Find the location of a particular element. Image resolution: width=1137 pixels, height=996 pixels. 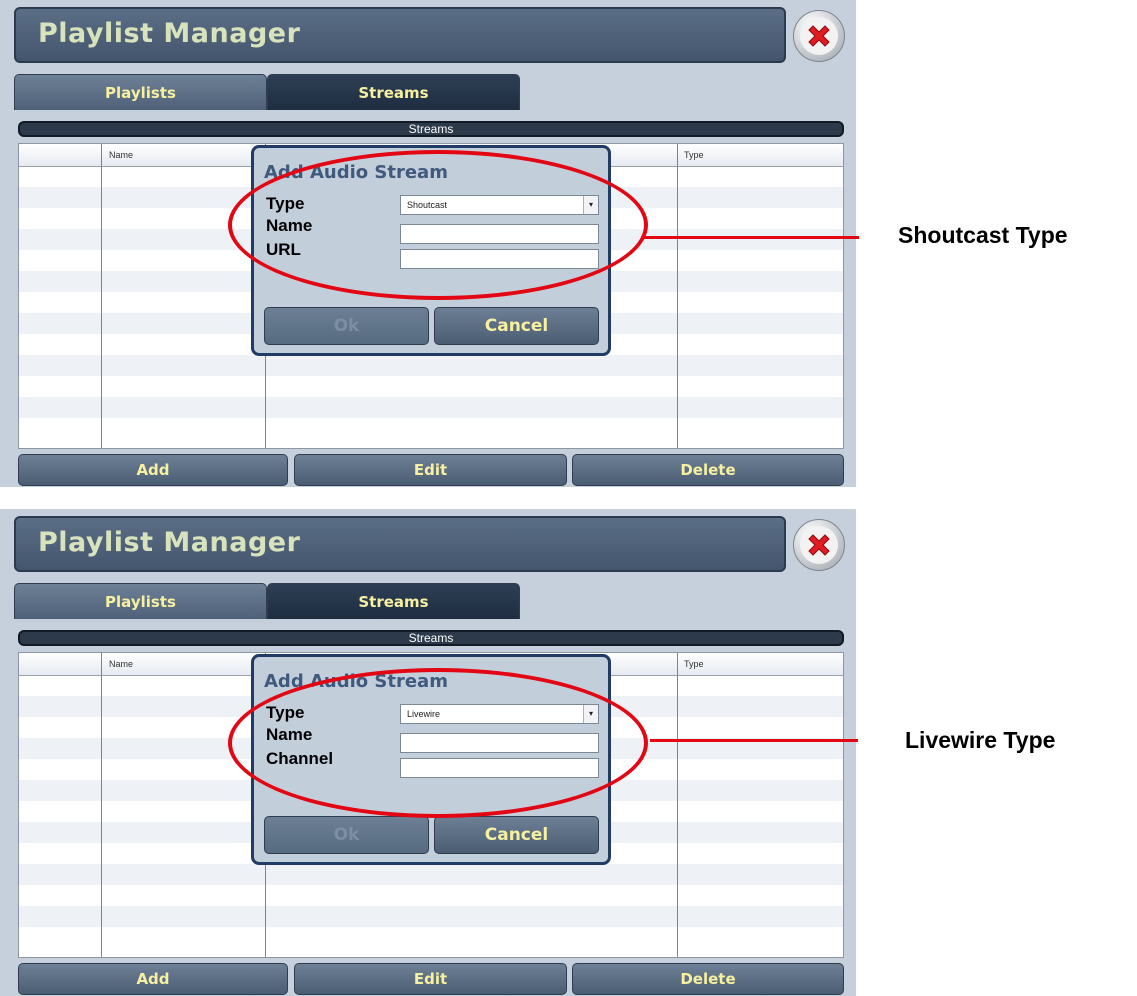

callout-label: Livewire Type is located at coordinates (980, 740).